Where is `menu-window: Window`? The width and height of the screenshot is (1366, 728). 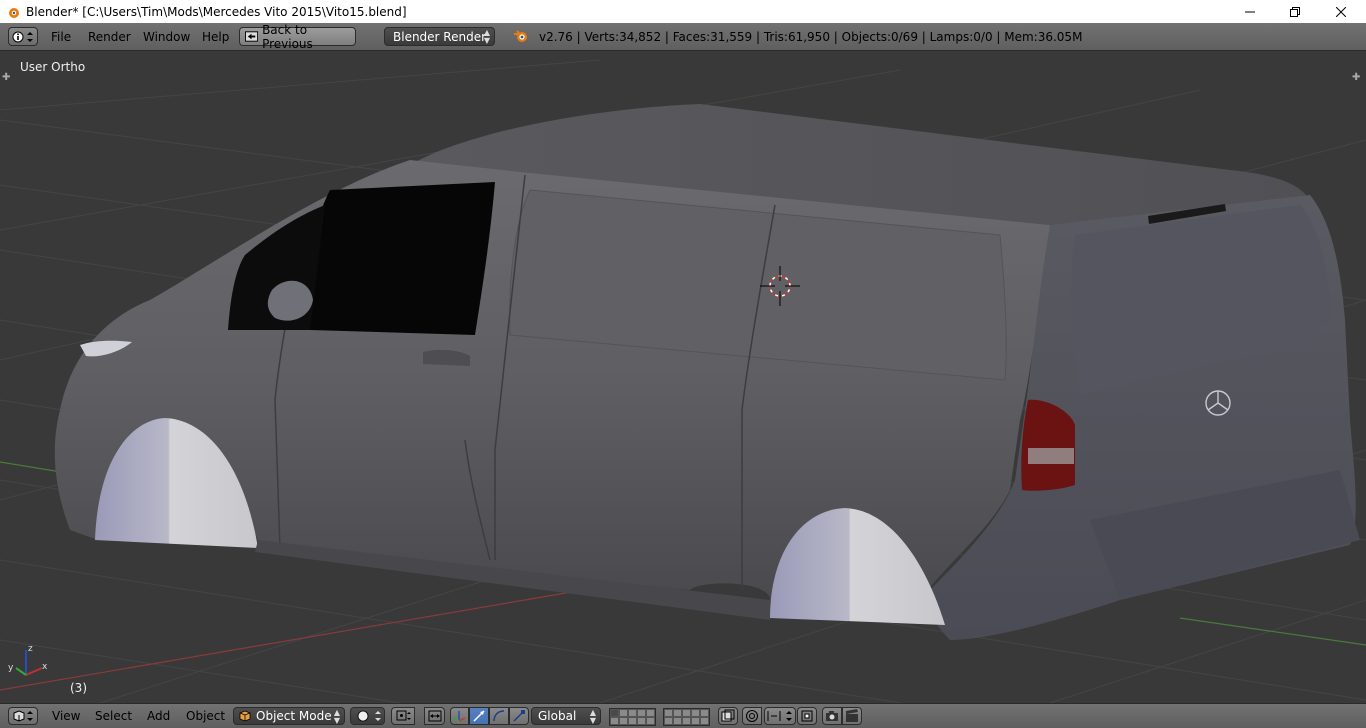 menu-window: Window is located at coordinates (166, 37).